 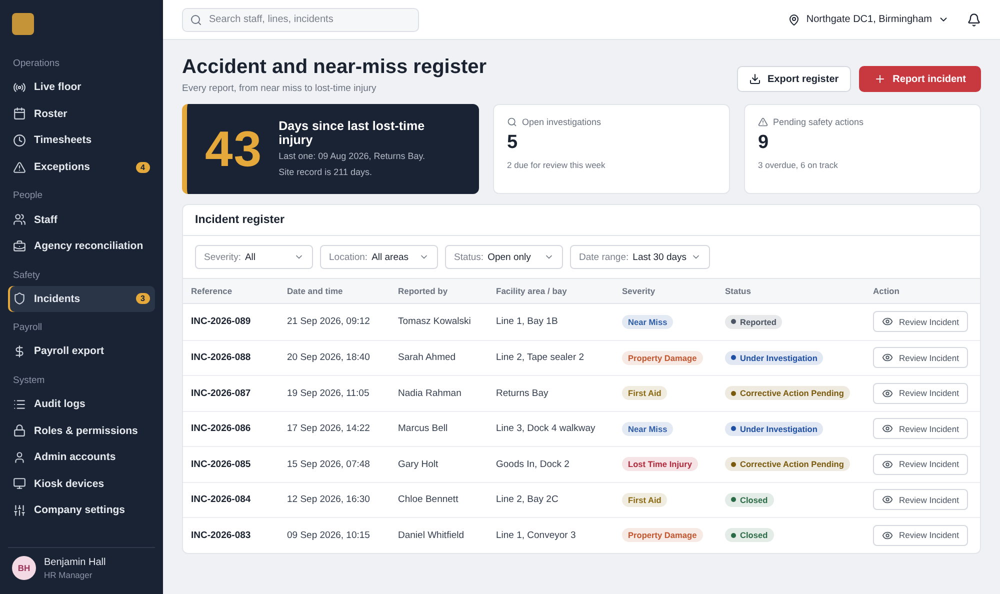 I want to click on nav-item: Kiosk devices, so click(x=81, y=484).